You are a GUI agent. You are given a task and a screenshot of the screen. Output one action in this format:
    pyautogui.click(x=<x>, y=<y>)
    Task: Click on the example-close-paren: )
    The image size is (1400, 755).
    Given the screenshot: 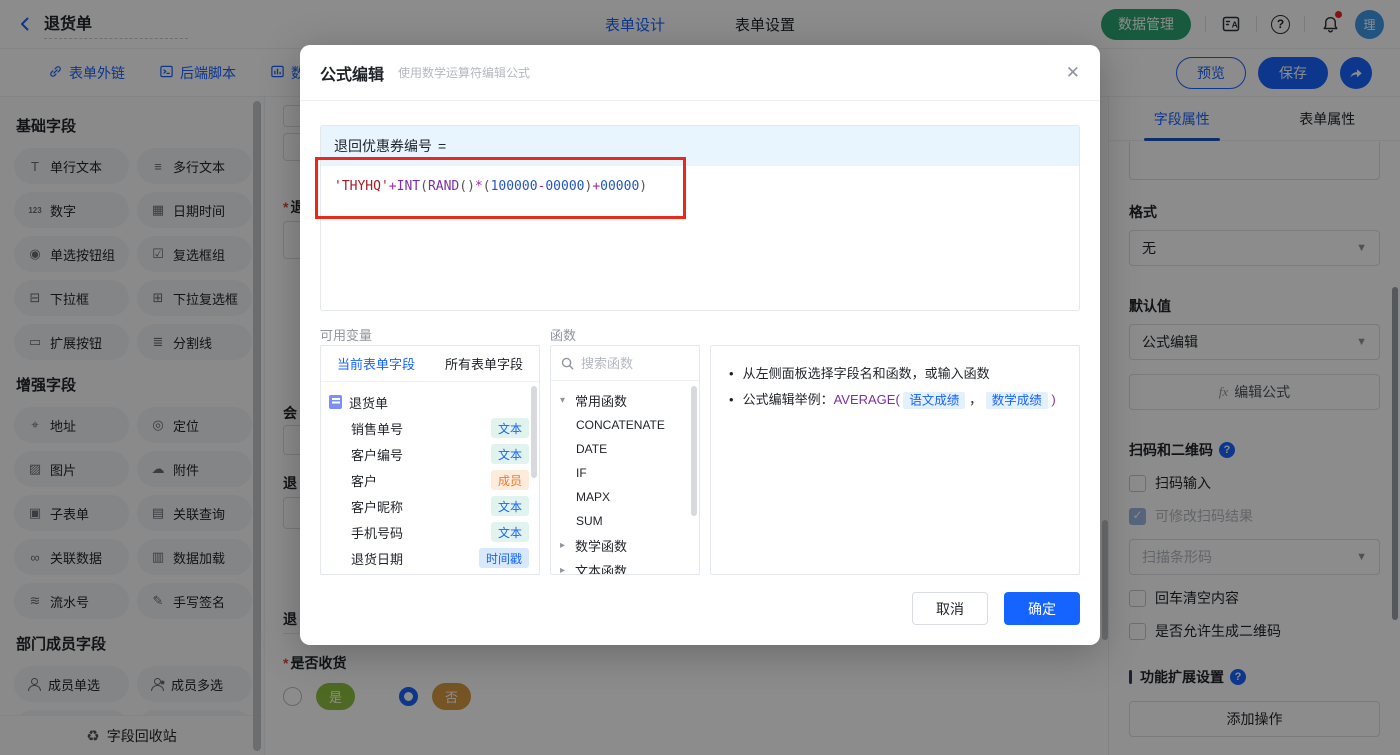 What is the action you would take?
    pyautogui.click(x=1053, y=399)
    